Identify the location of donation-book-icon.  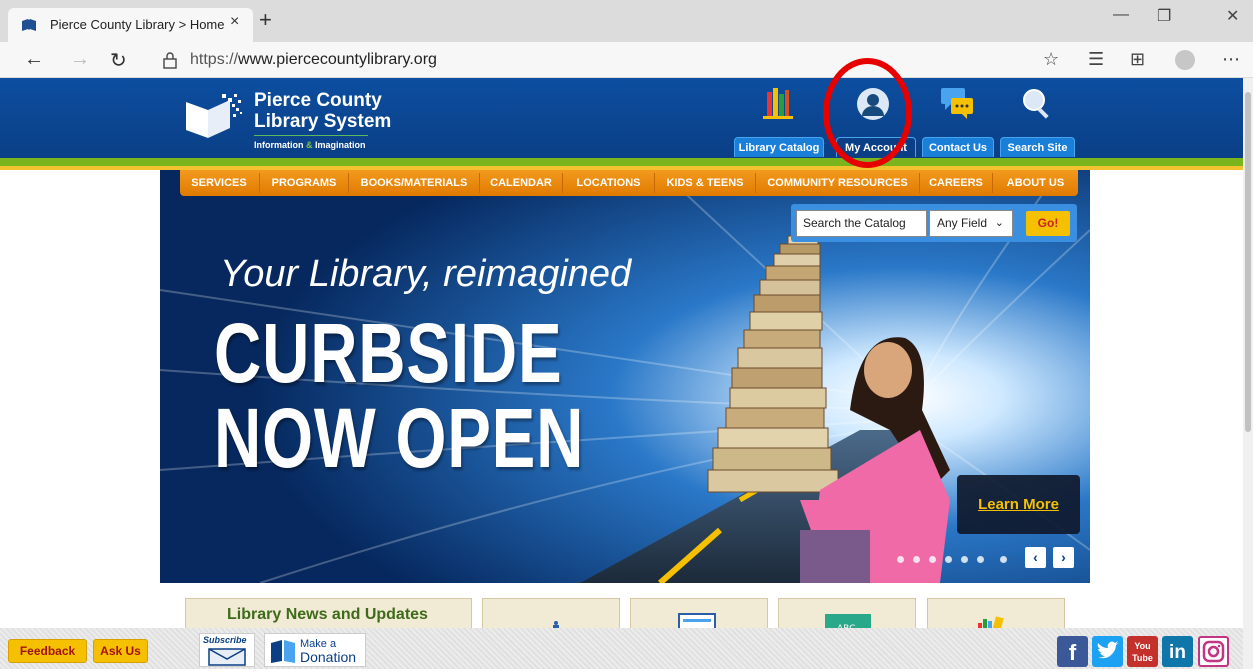
(283, 651).